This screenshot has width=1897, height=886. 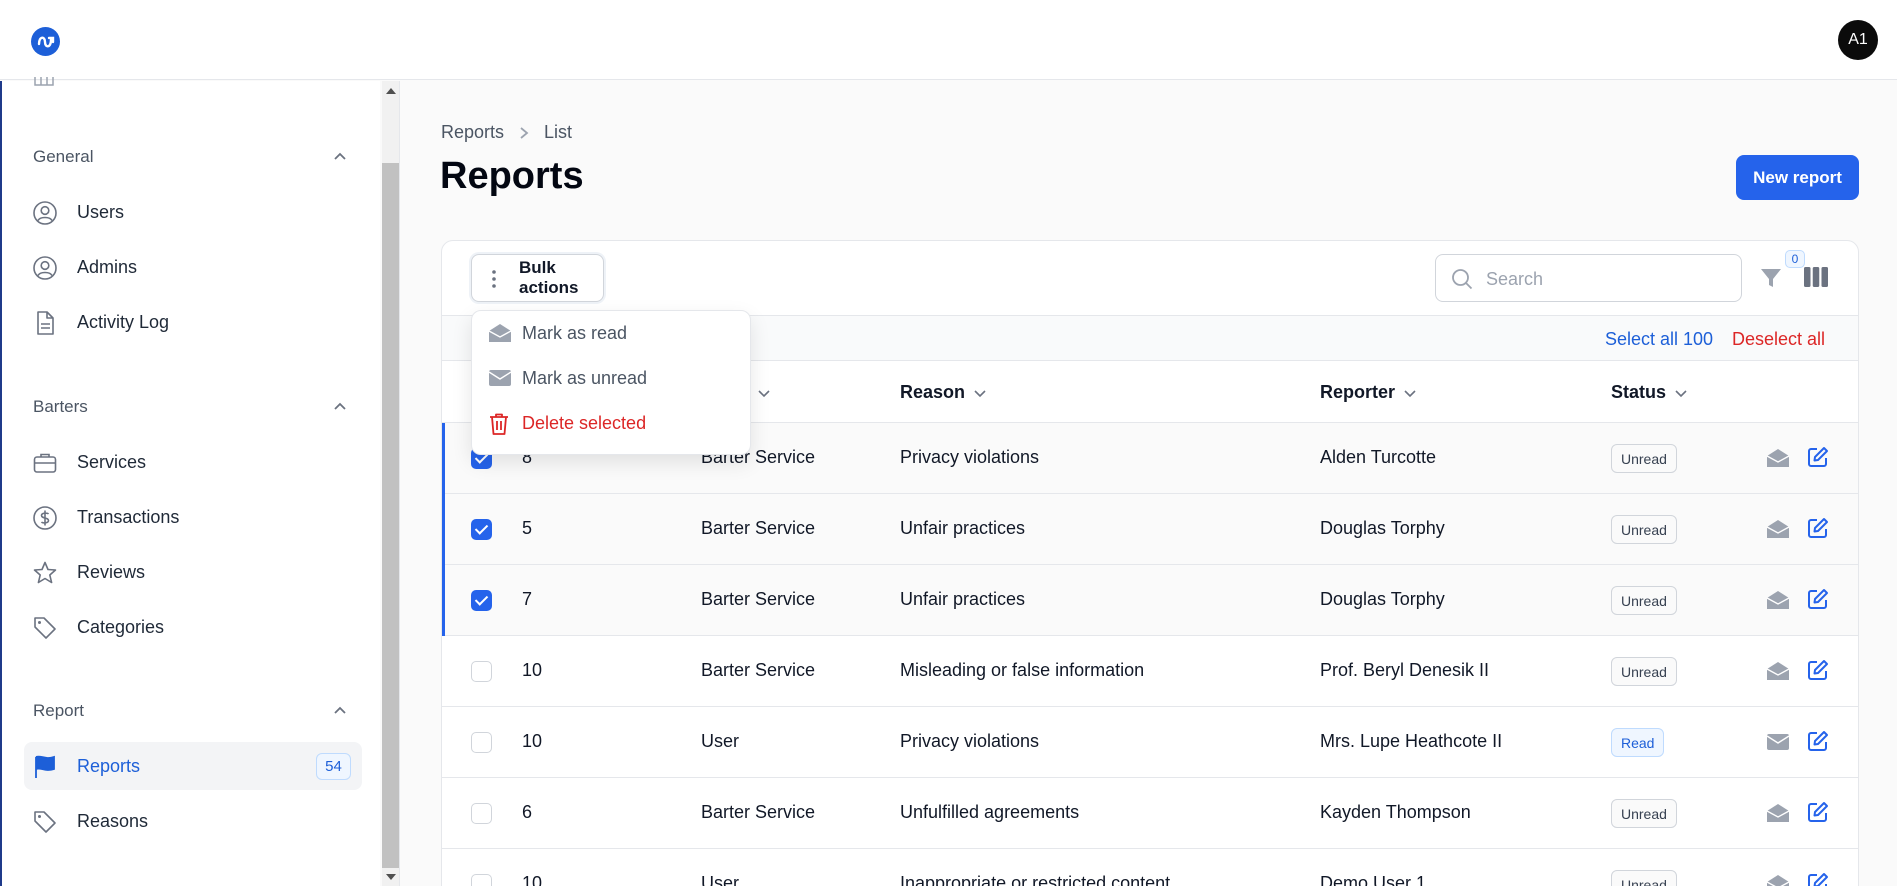 I want to click on envelope-open-icon, so click(x=500, y=333).